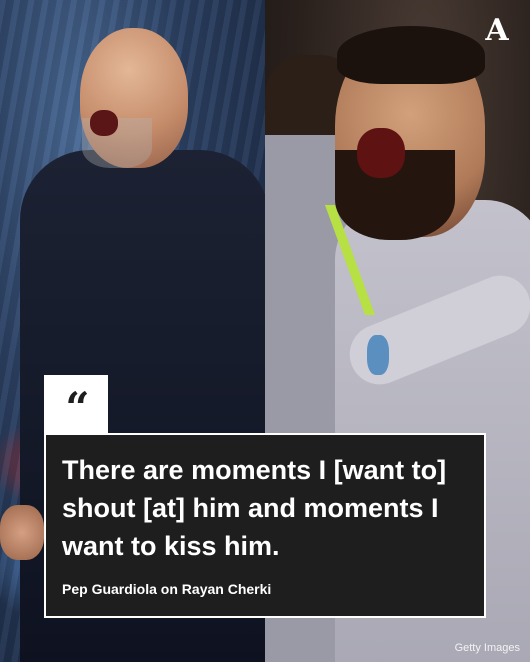  What do you see at coordinates (22, 532) in the screenshot?
I see `manager-hand` at bounding box center [22, 532].